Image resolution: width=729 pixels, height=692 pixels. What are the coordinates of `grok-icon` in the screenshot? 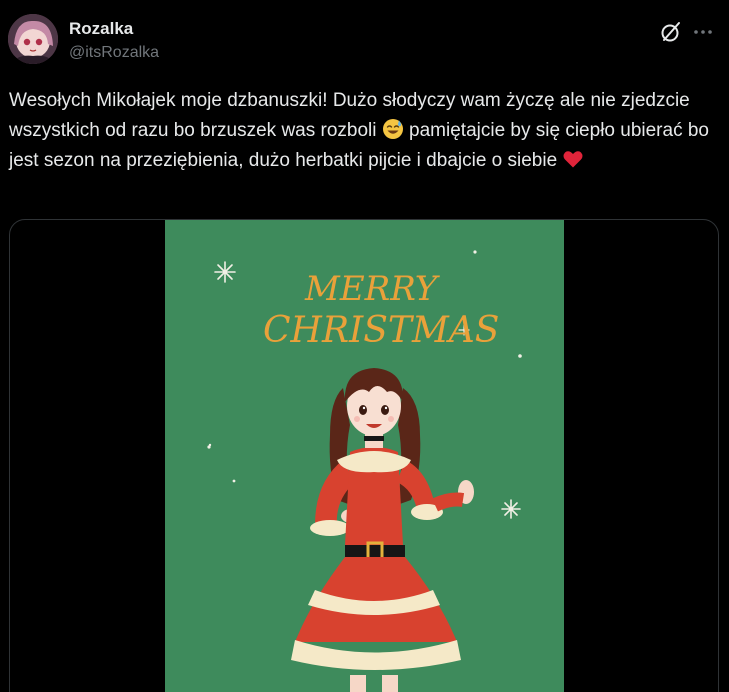 It's located at (671, 32).